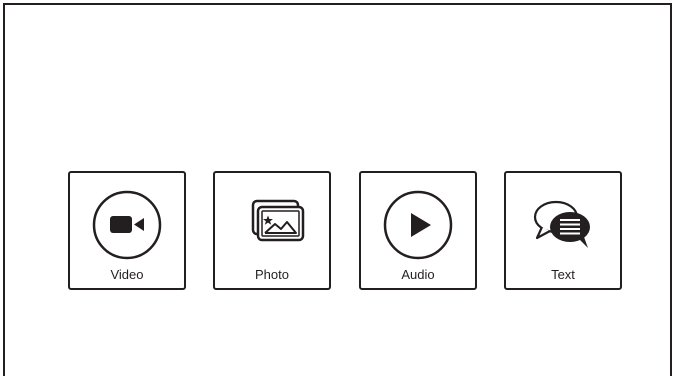 Image resolution: width=674 pixels, height=376 pixels. What do you see at coordinates (272, 225) in the screenshot?
I see `photo-gallery-icon` at bounding box center [272, 225].